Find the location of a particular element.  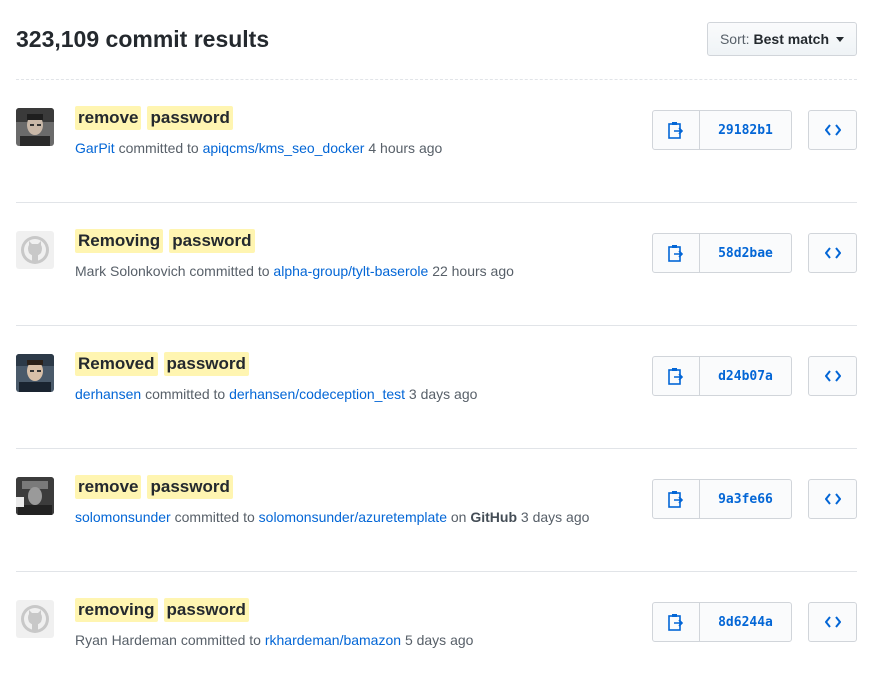

repo-link: solomonsunder/azuretemplate is located at coordinates (353, 517).